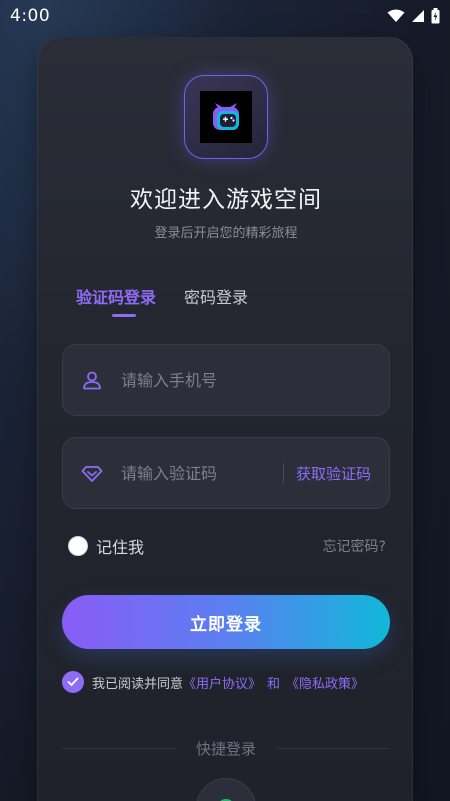 This screenshot has width=450, height=801. What do you see at coordinates (78, 546) in the screenshot?
I see `remember-me-radio` at bounding box center [78, 546].